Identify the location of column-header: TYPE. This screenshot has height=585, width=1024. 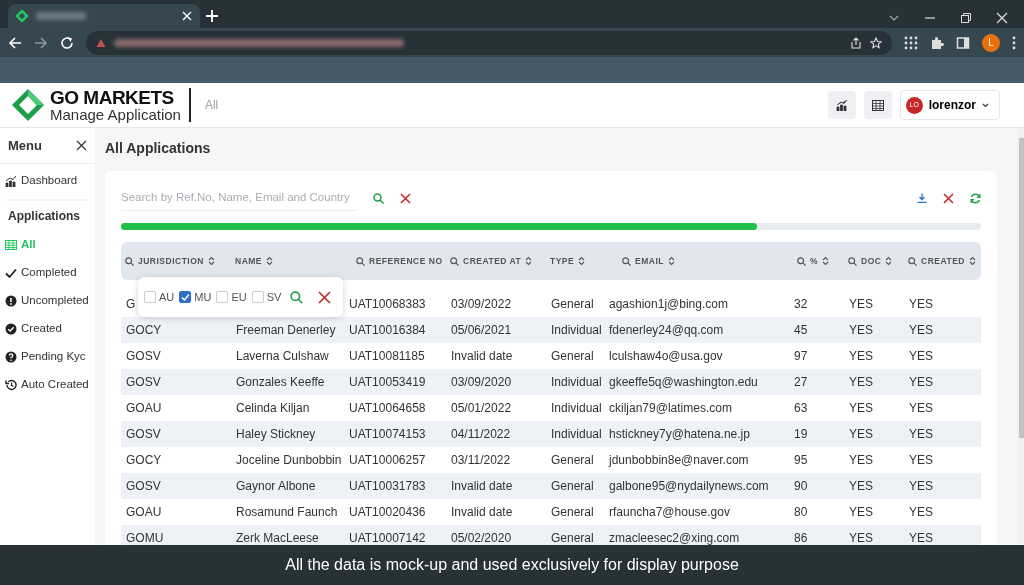
(562, 261).